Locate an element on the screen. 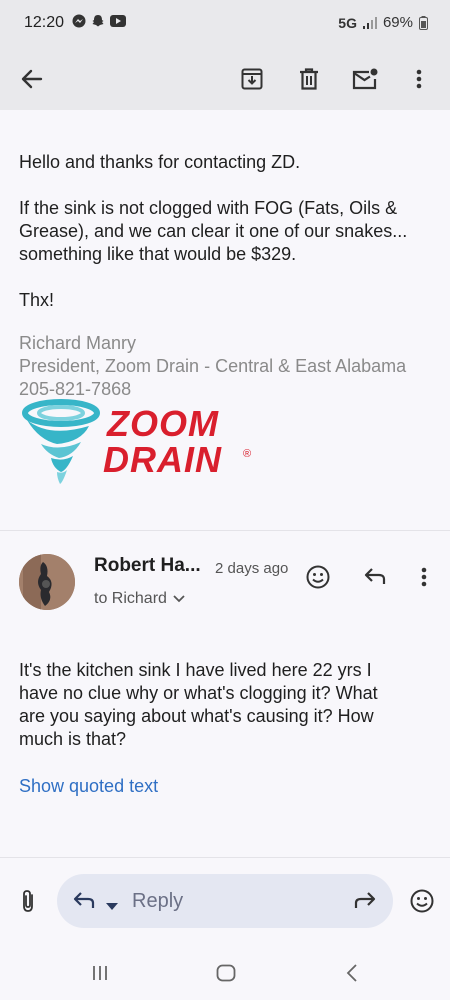  react-emoji-button is located at coordinates (318, 577).